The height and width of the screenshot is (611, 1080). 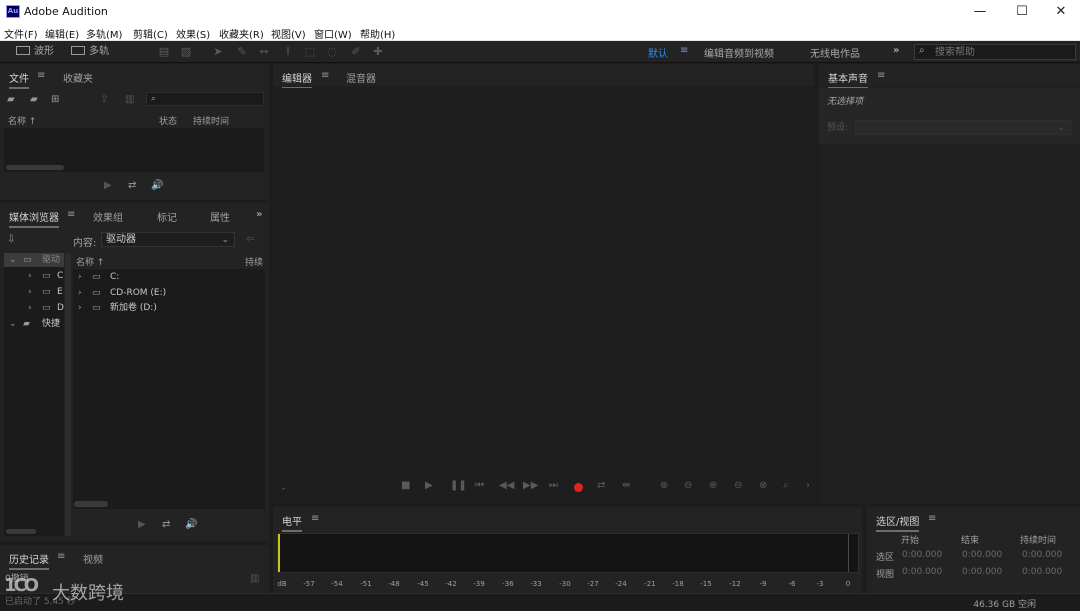 I want to click on tab-media-browser: 媒体浏览器, so click(x=34, y=218).